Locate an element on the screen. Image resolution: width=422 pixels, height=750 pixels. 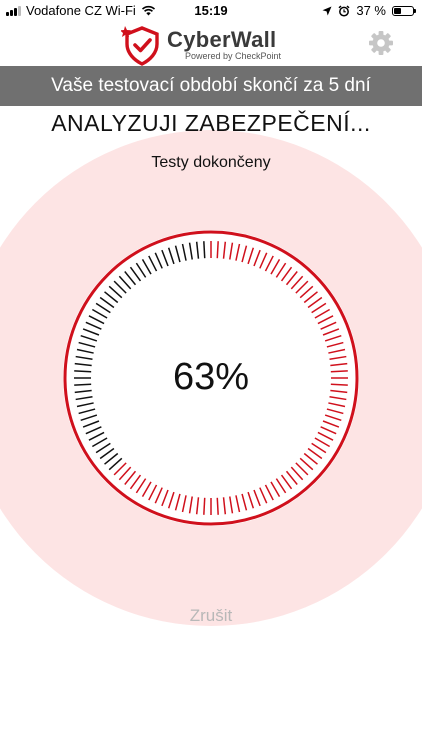
scan-status: Testy dokončeny is located at coordinates (211, 162).